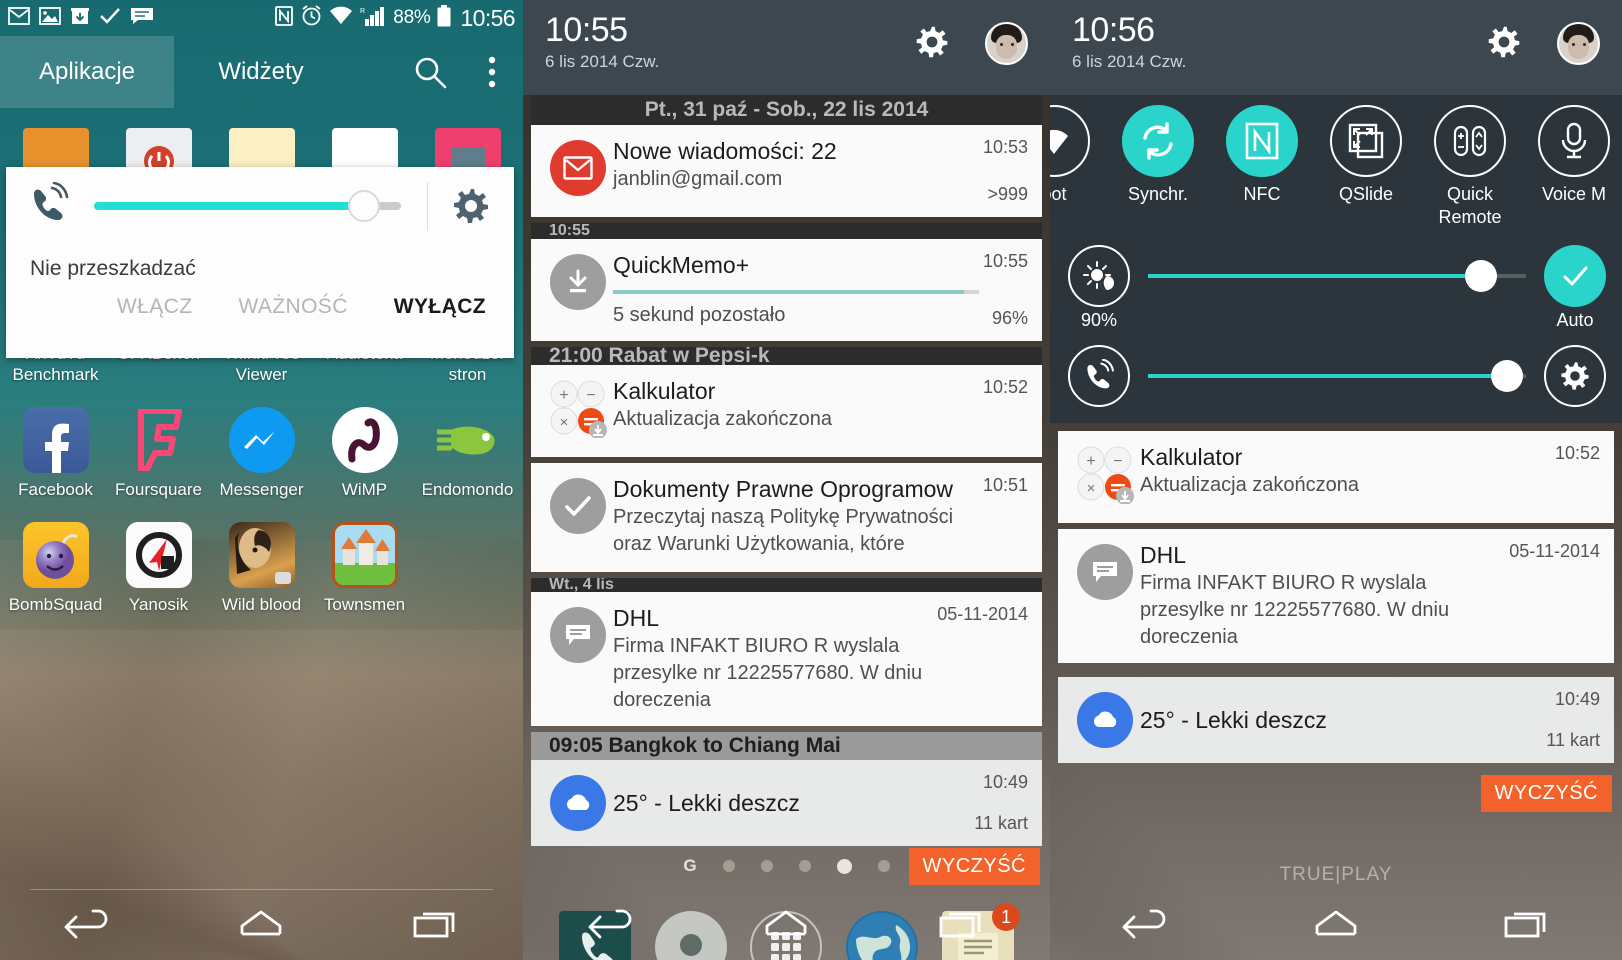  Describe the element at coordinates (468, 440) in the screenshot. I see `endomondo-icon` at that location.